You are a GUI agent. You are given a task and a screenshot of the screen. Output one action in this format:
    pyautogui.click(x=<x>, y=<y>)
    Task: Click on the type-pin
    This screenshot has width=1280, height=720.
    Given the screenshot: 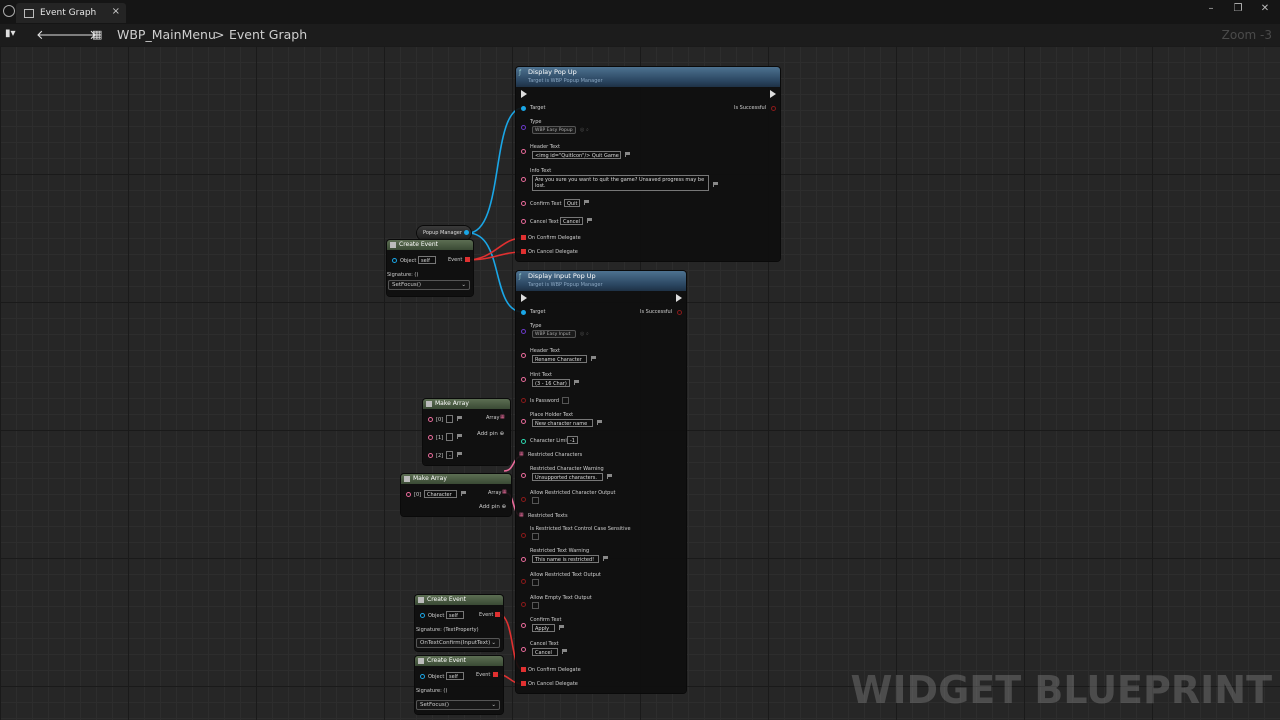 What is the action you would take?
    pyautogui.click(x=523, y=127)
    